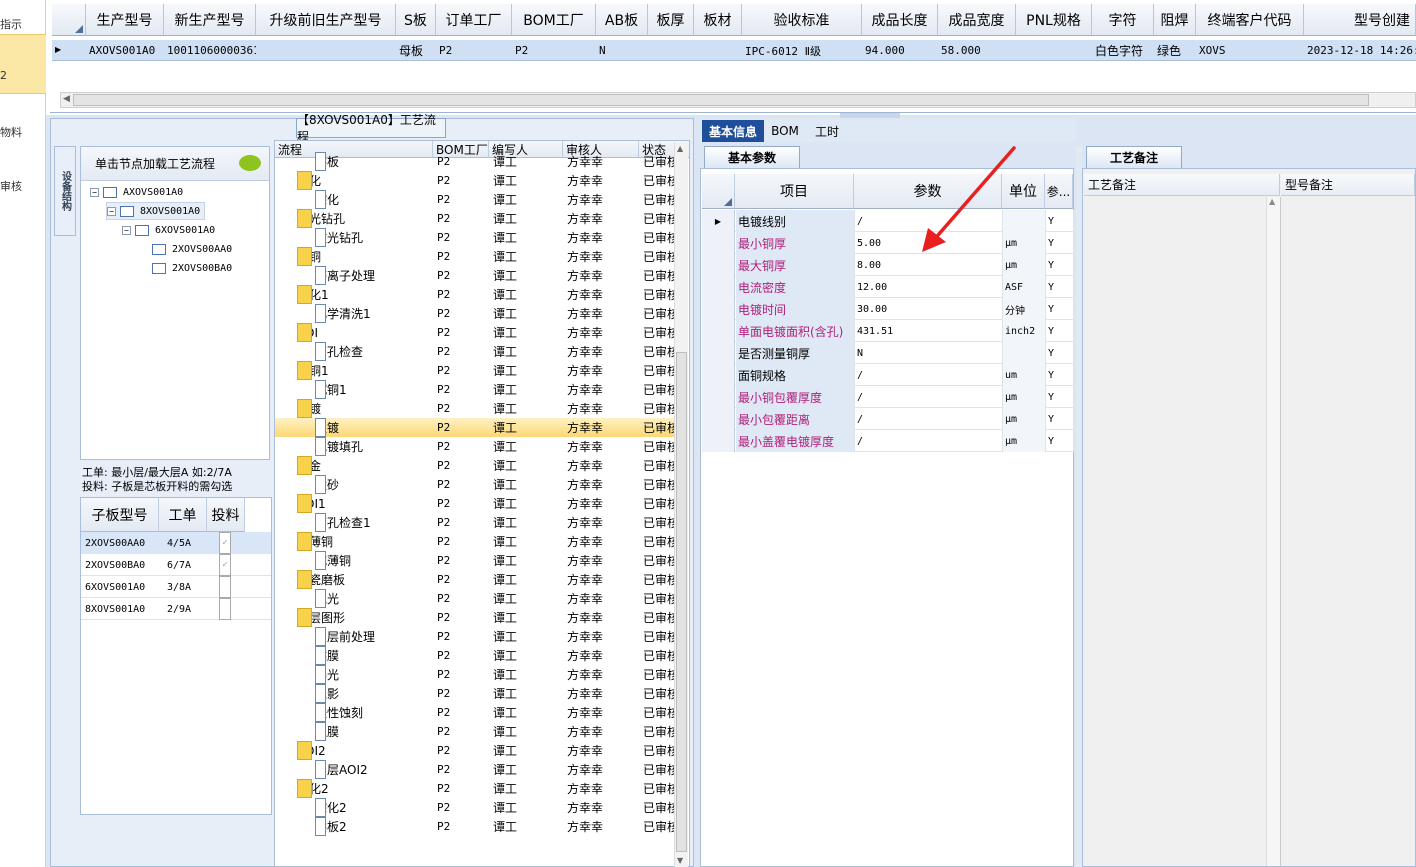  I want to click on tab-process-notes: 工艺备注, so click(1134, 157).